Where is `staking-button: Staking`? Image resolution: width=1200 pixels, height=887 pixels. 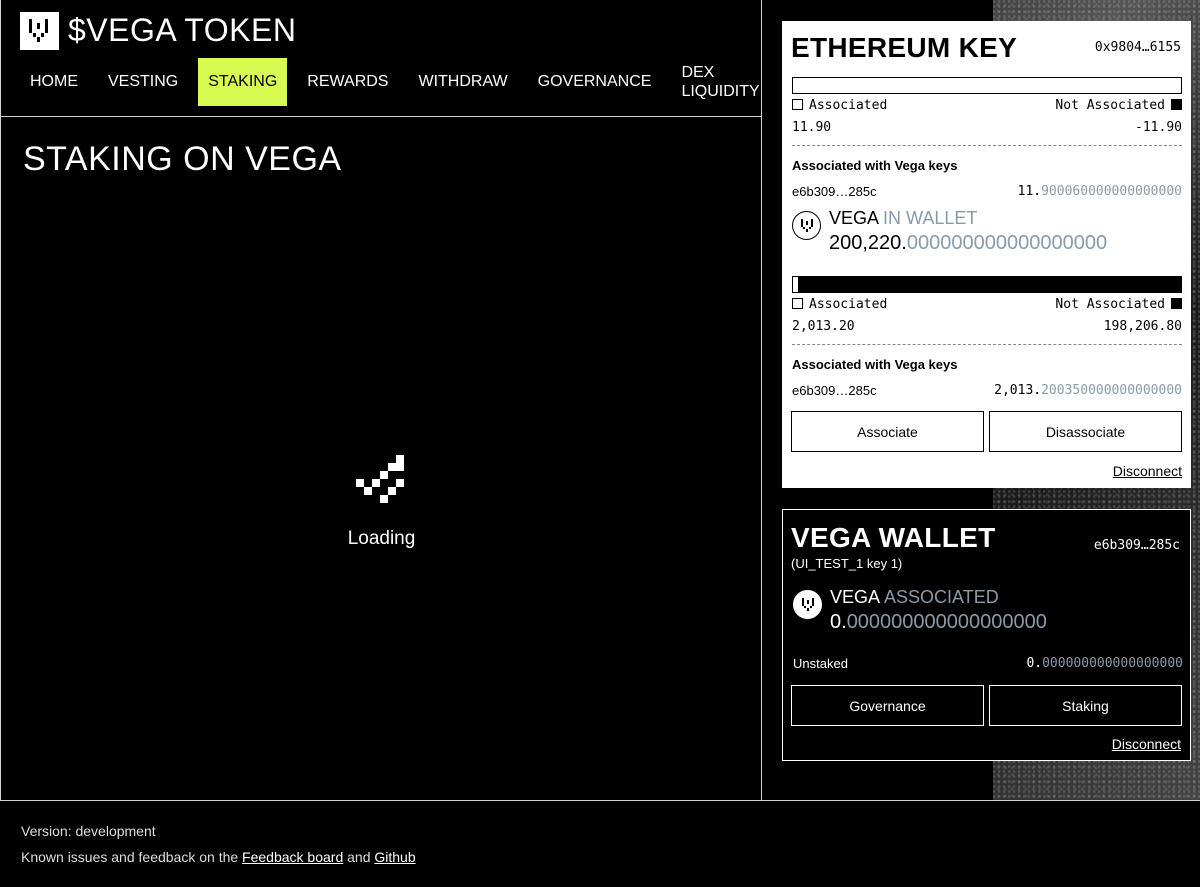
staking-button: Staking is located at coordinates (1085, 705).